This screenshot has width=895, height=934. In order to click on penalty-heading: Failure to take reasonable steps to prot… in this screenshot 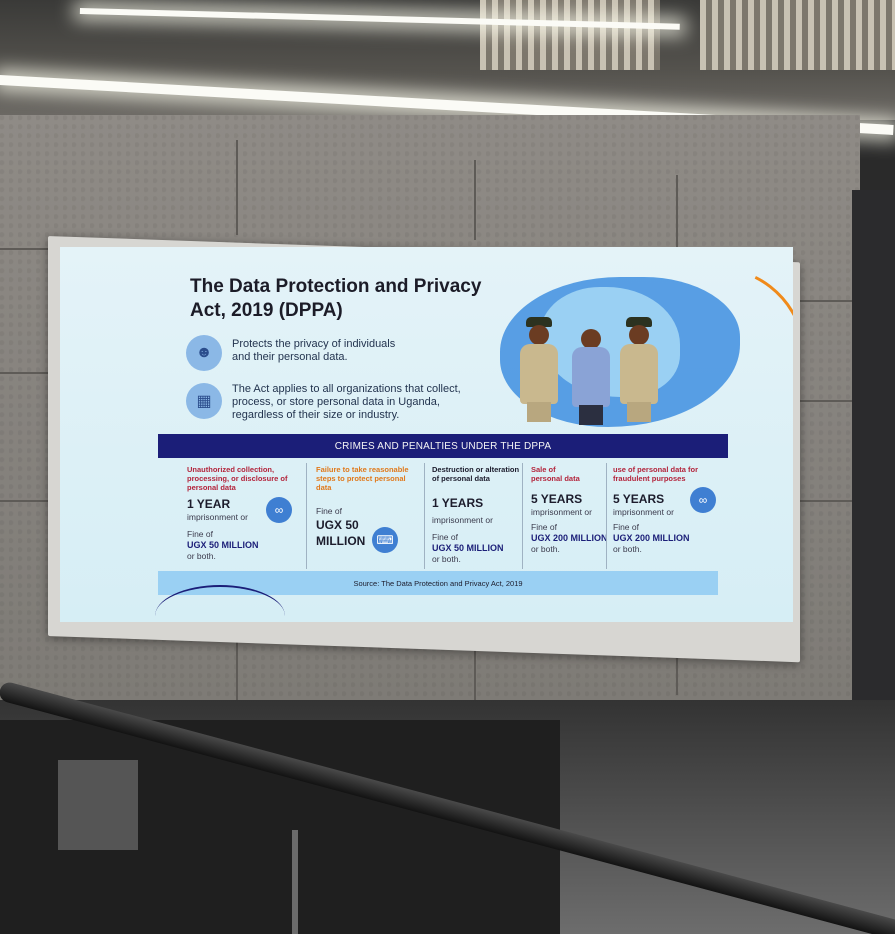, I will do `click(362, 478)`.